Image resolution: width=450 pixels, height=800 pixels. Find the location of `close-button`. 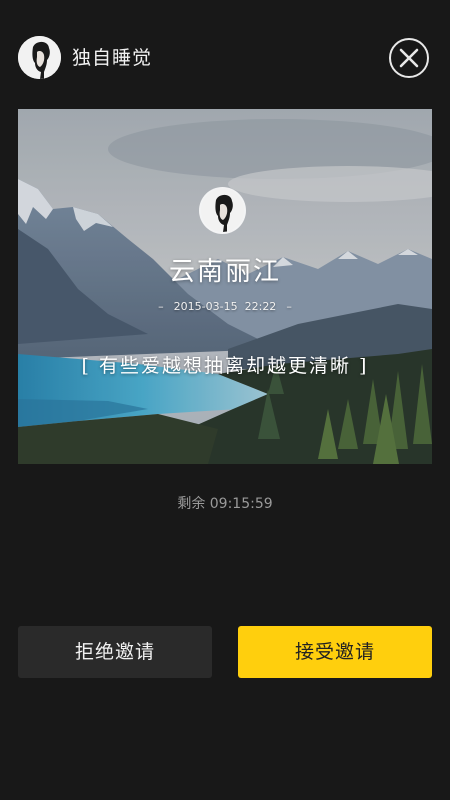

close-button is located at coordinates (409, 58).